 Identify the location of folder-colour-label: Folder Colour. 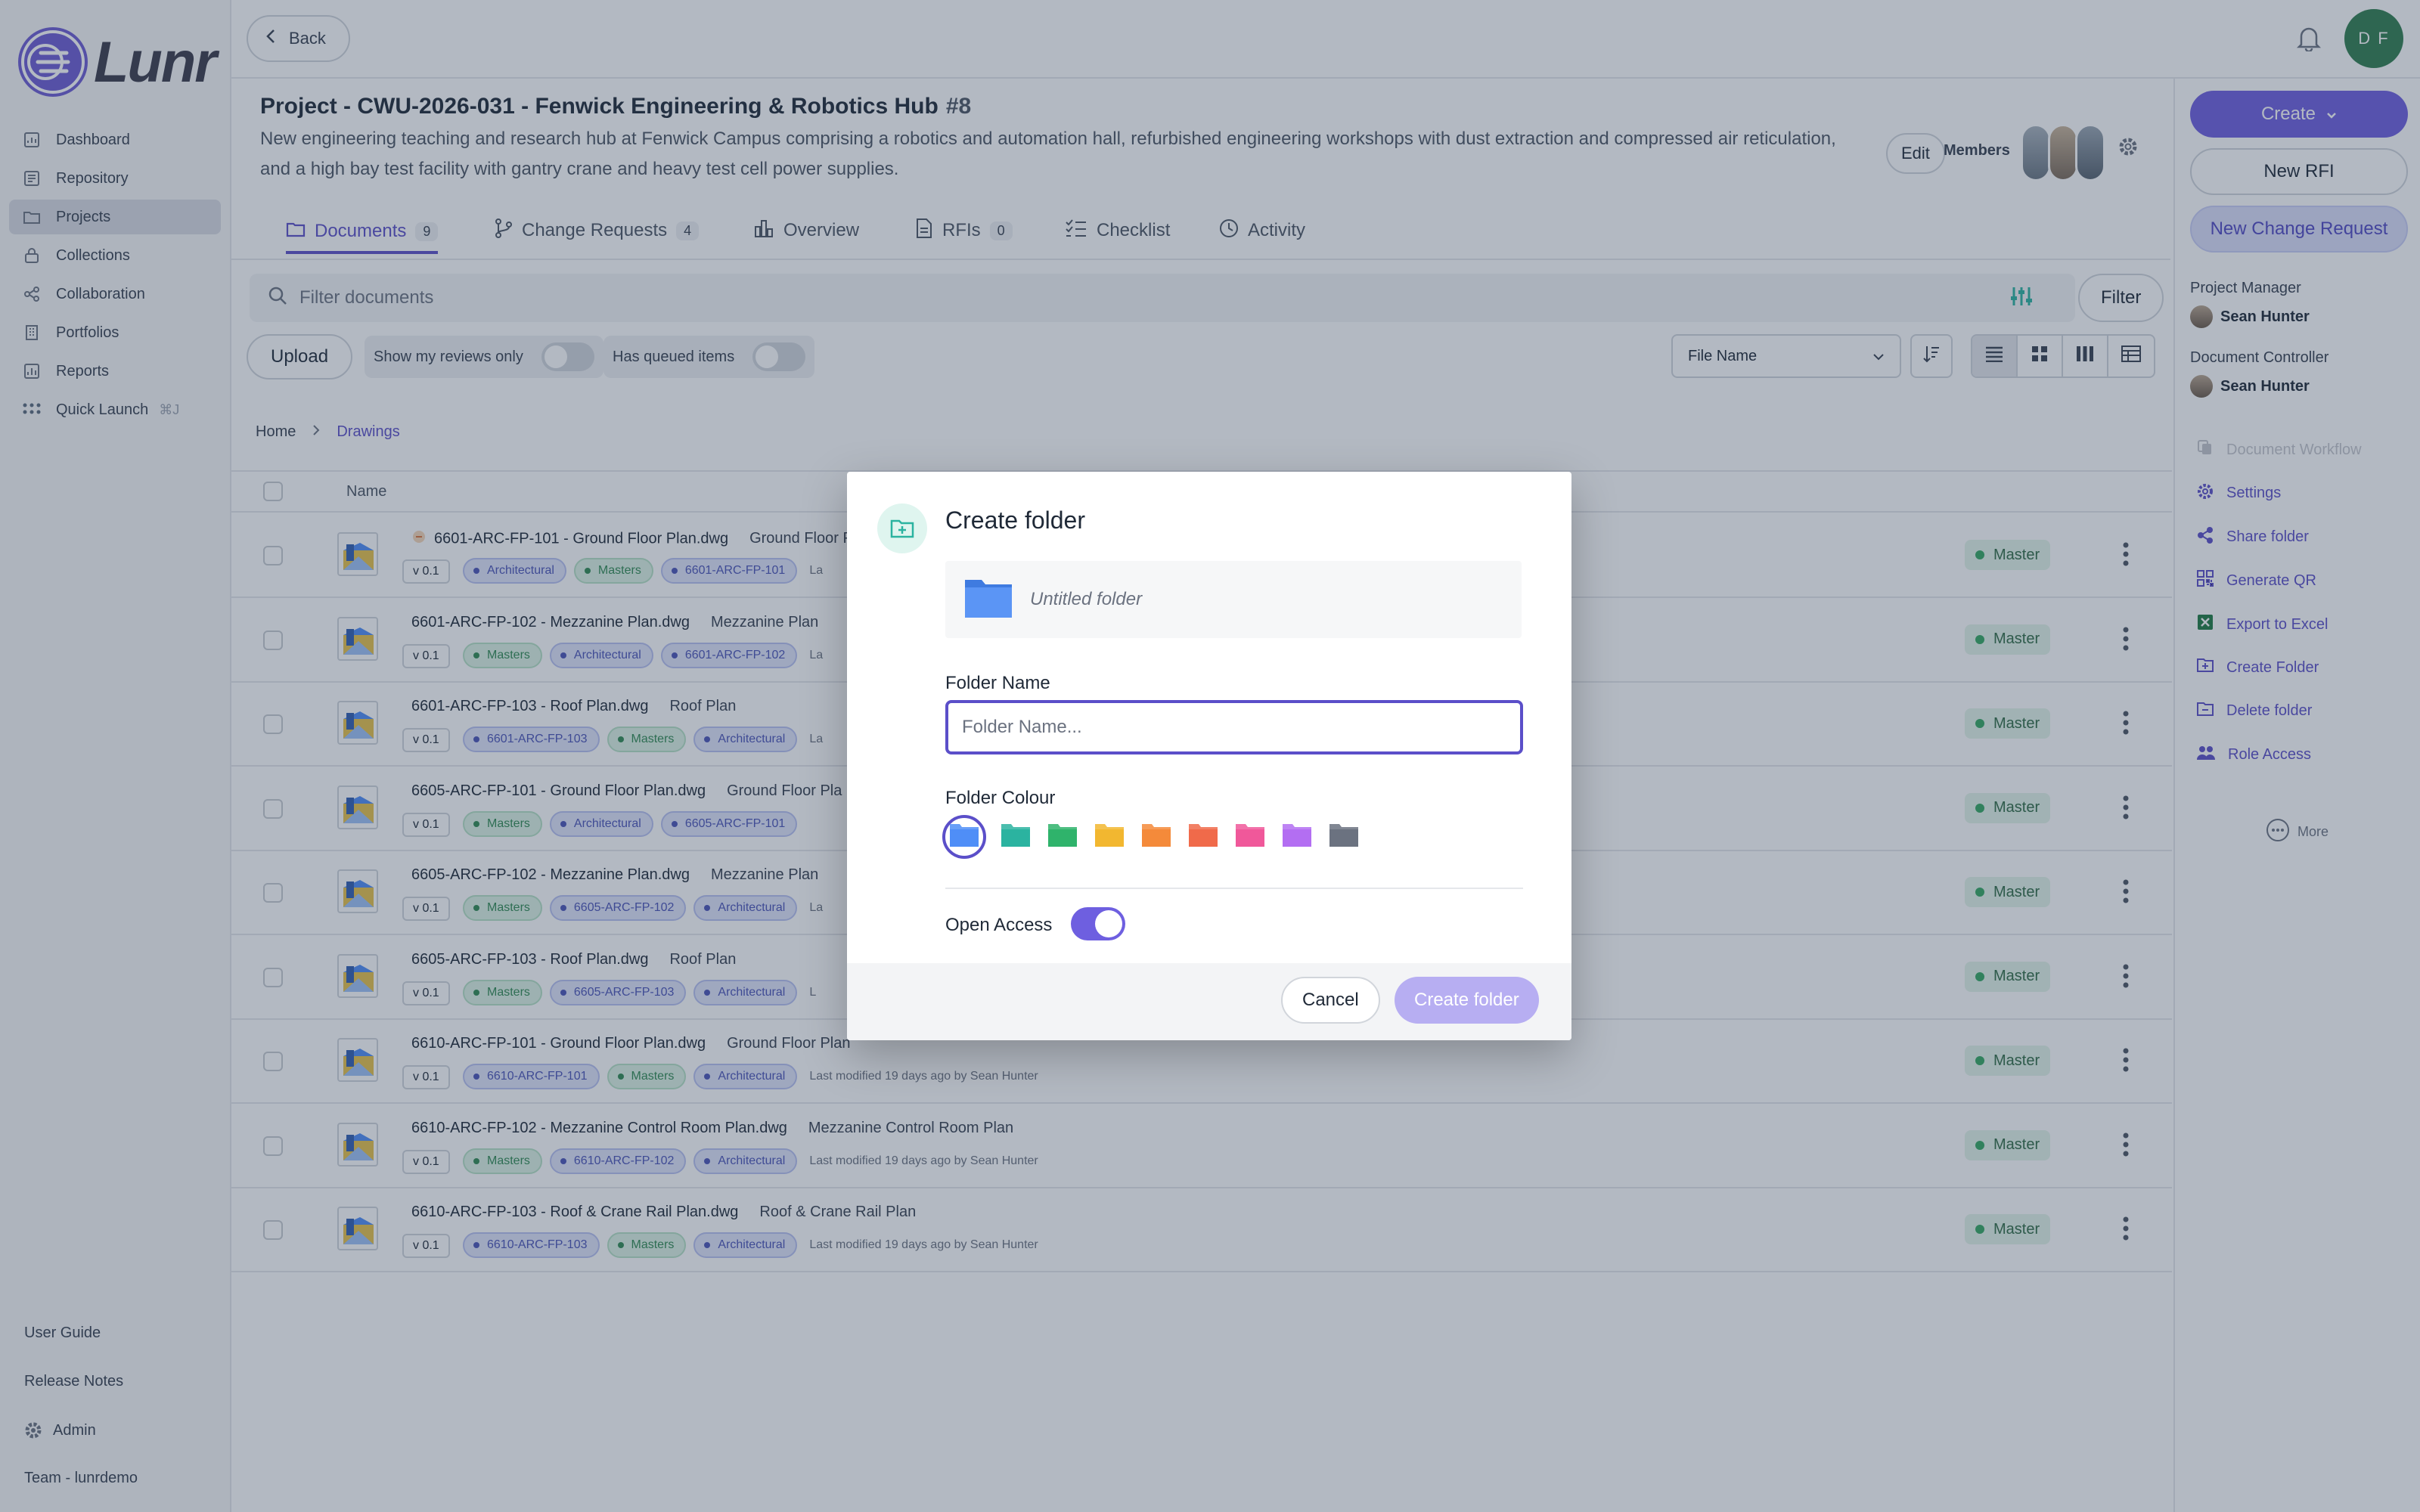
(1000, 798).